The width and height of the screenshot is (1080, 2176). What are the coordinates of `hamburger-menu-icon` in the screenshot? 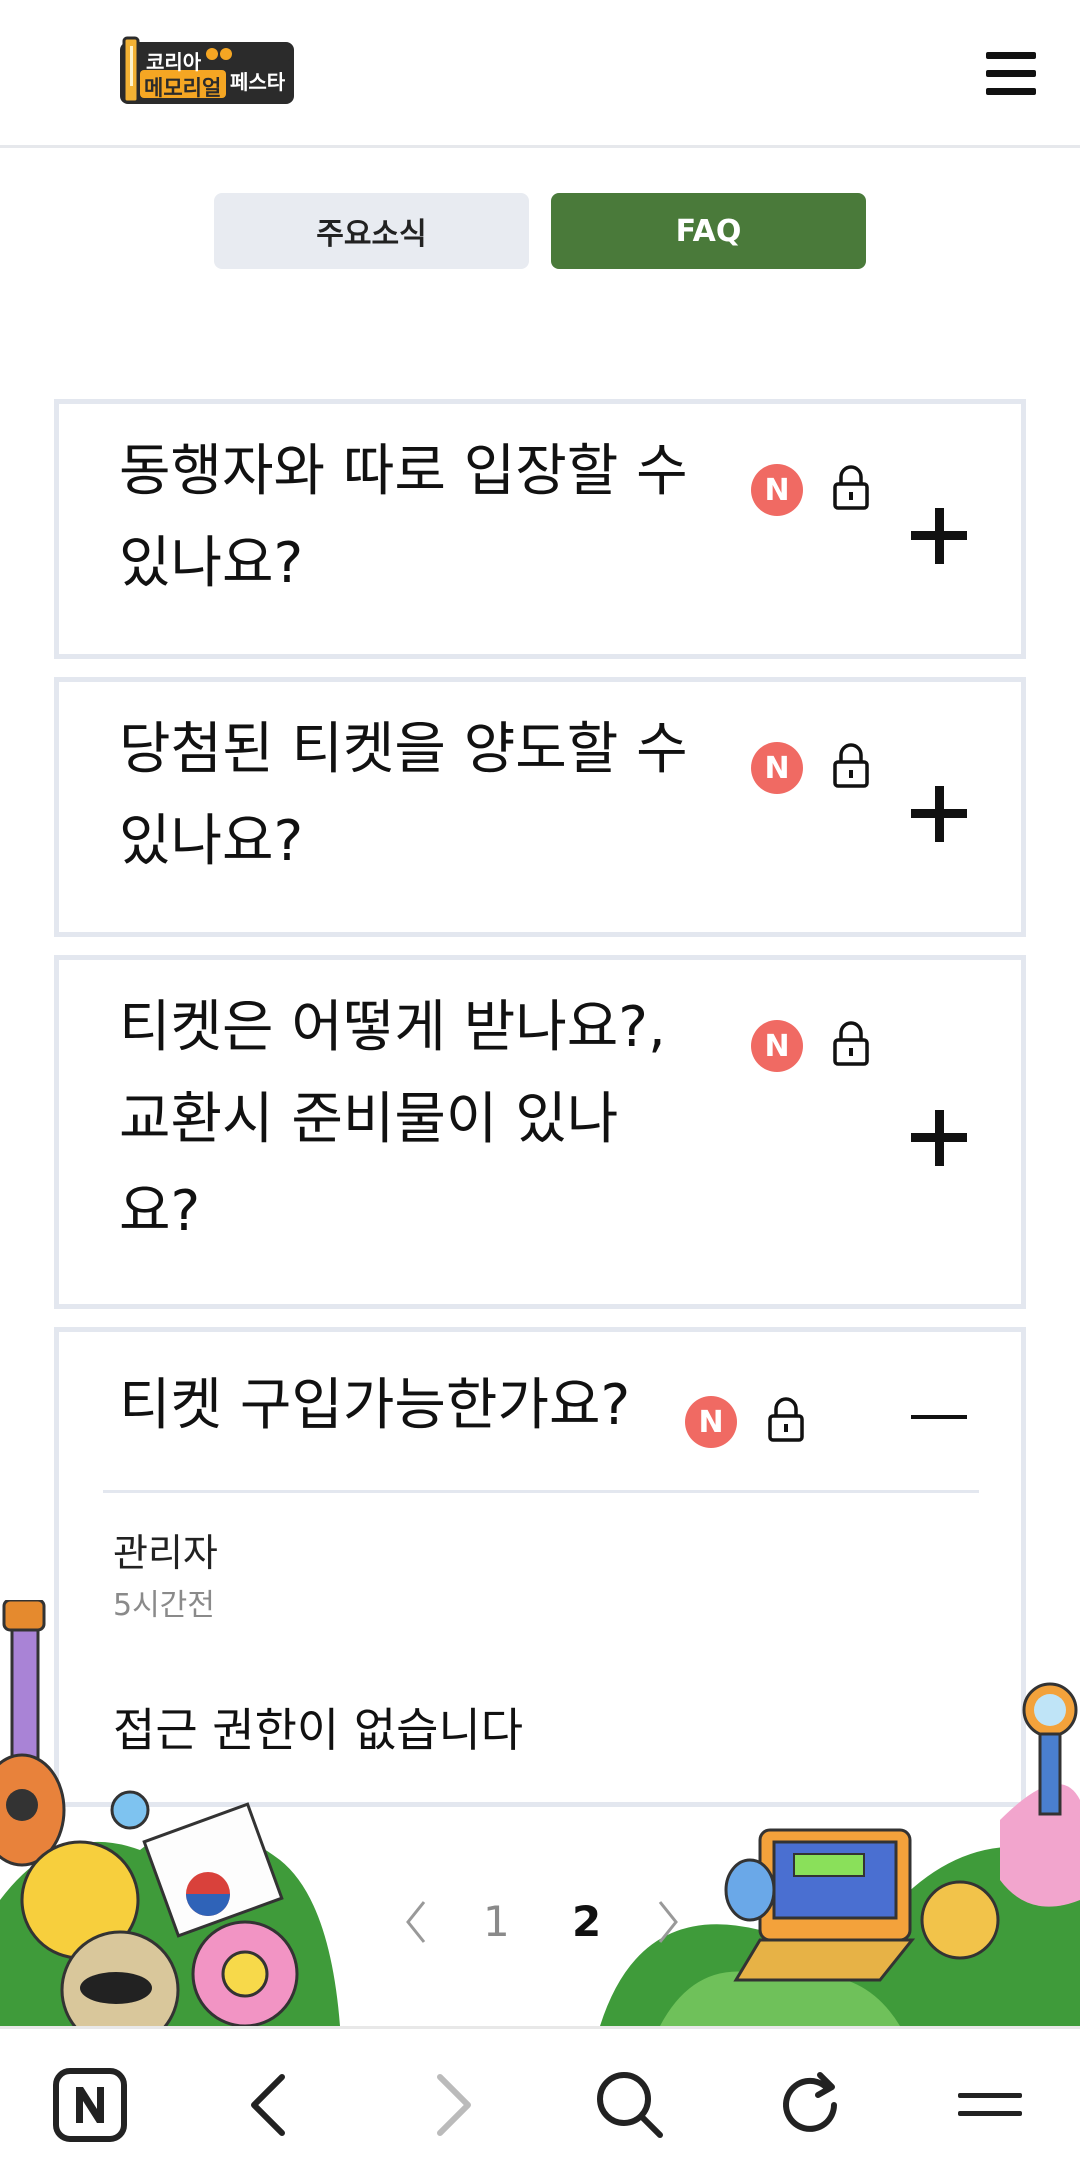 It's located at (1011, 74).